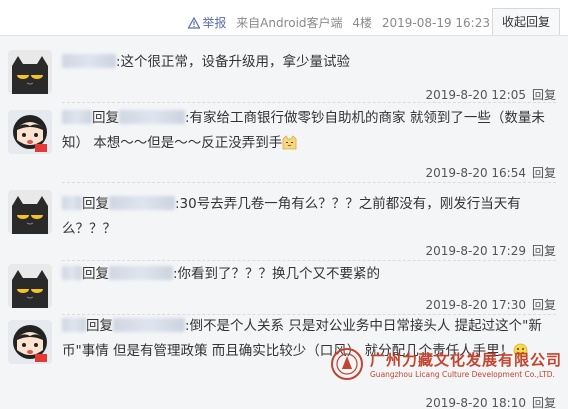  I want to click on reply-text: 回复:30号去弄几卷一角有么？？？之前都没有，刚发行当天有么？？？, so click(306, 217).